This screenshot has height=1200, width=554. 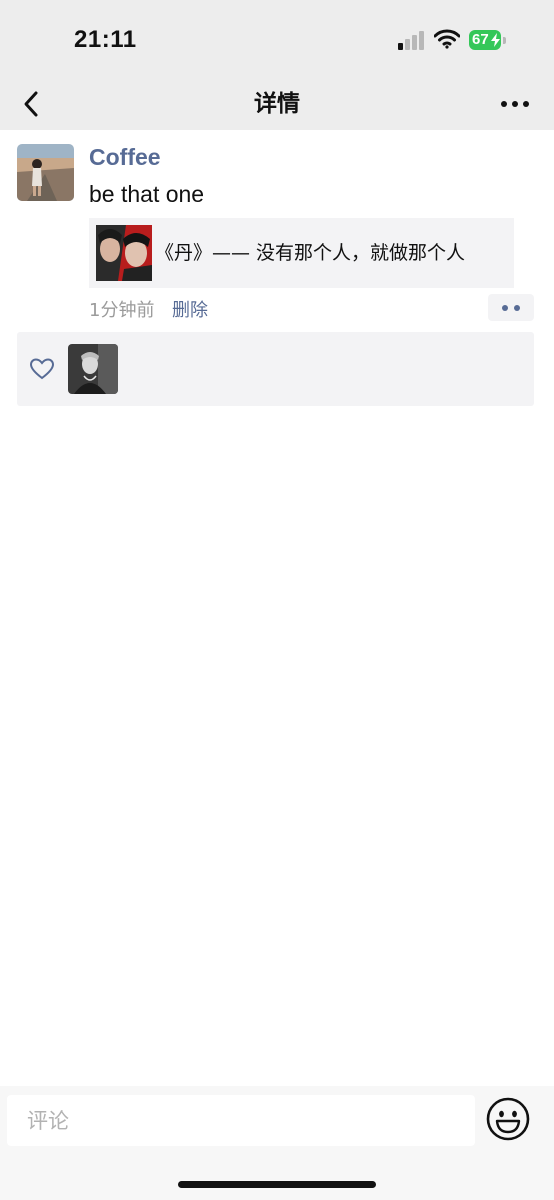 I want to click on page-title: 详情, so click(x=277, y=104).